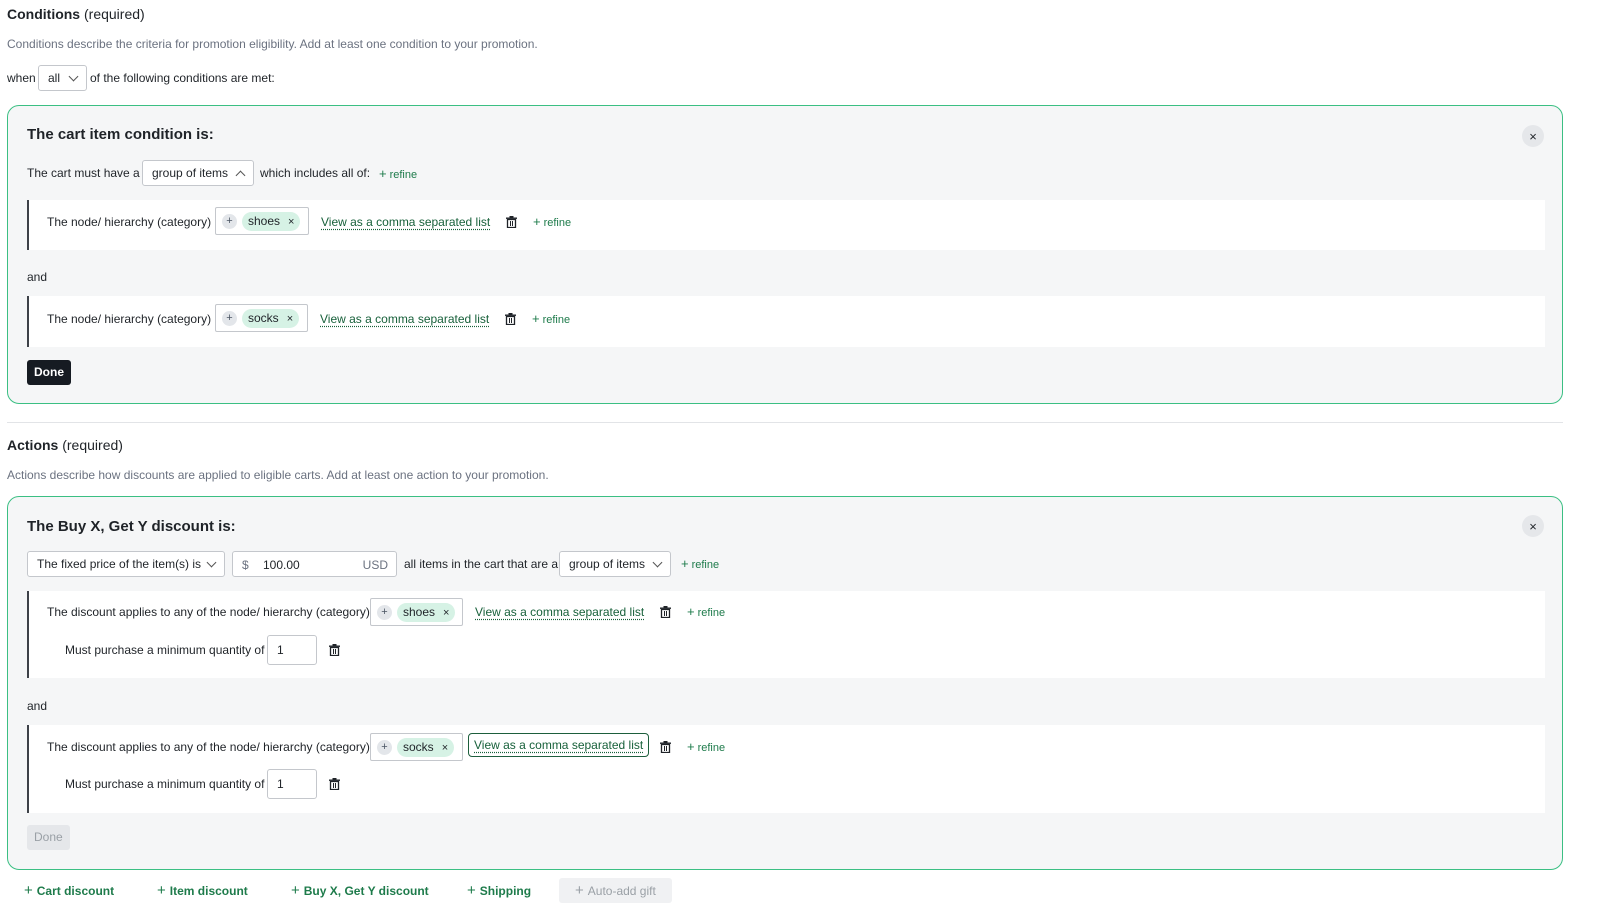 Image resolution: width=1605 pixels, height=923 pixels. I want to click on add-auto-add-gift-button: + Auto-add gift, so click(615, 890).